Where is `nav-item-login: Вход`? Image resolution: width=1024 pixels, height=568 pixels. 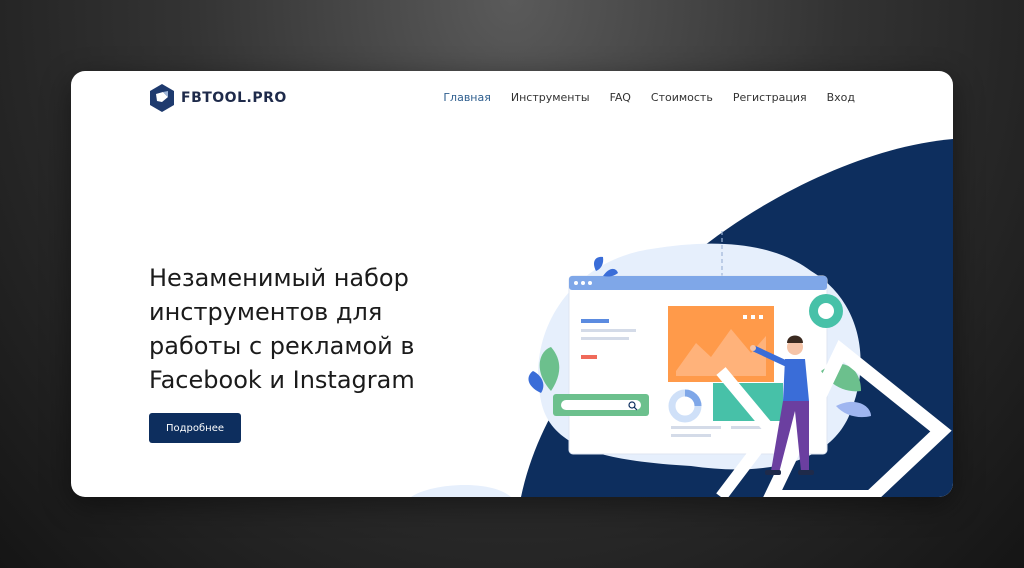
nav-item-login: Вход is located at coordinates (841, 97).